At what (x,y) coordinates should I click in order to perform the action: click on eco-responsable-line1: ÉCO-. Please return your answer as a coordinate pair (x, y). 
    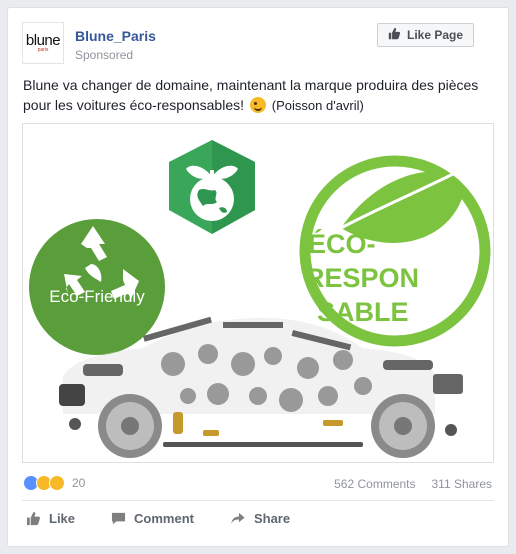
    Looking at the image, I should click on (342, 243).